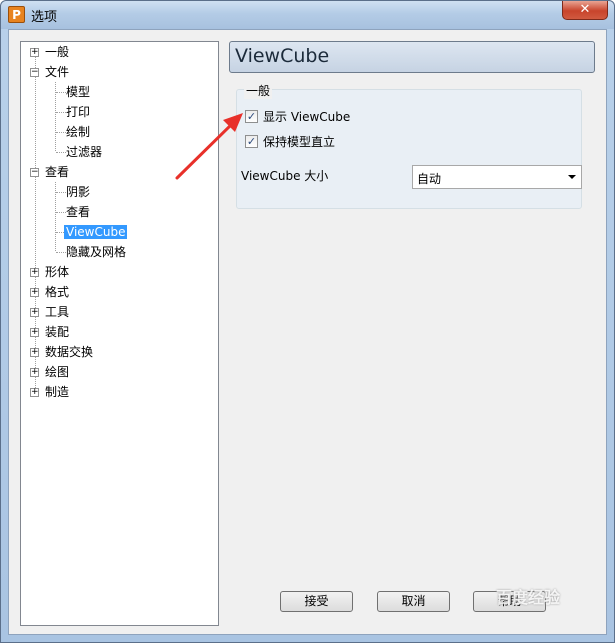  I want to click on tree-item-draw: 绘制, so click(78, 132).